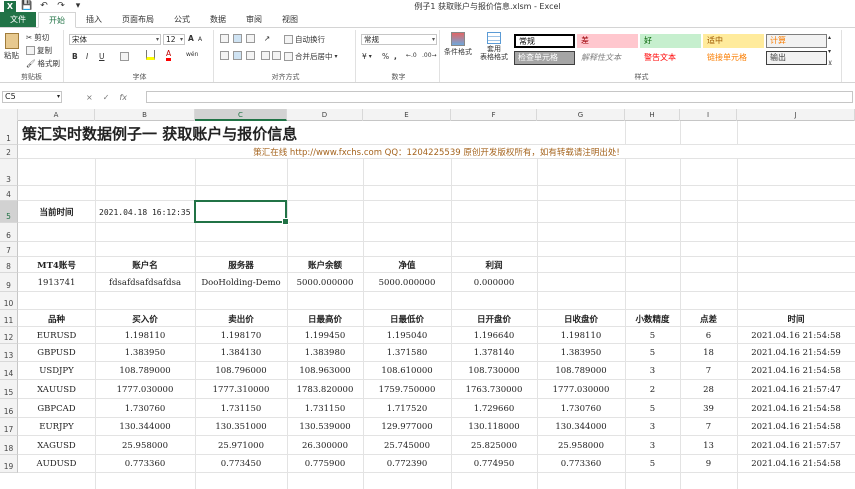  What do you see at coordinates (145, 282) in the screenshot?
I see `account-value: fdsafdsafdsafdsa` at bounding box center [145, 282].